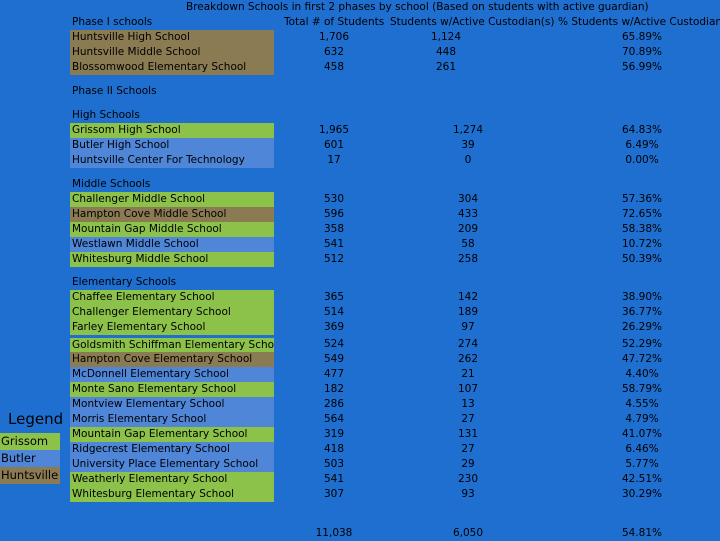 The image size is (720, 541). I want to click on school-name: Whitesburg Elementary School, so click(172, 494).